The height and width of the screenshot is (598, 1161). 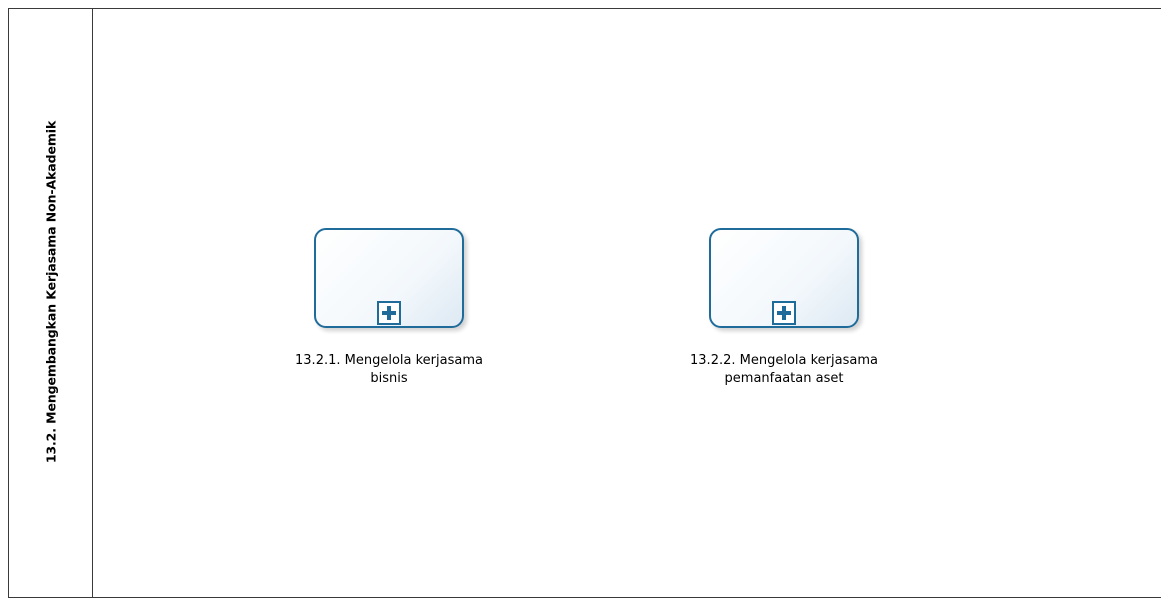 I want to click on task-label-1: 13.2.1. Mengelola kerjasama bisnis, so click(x=389, y=370).